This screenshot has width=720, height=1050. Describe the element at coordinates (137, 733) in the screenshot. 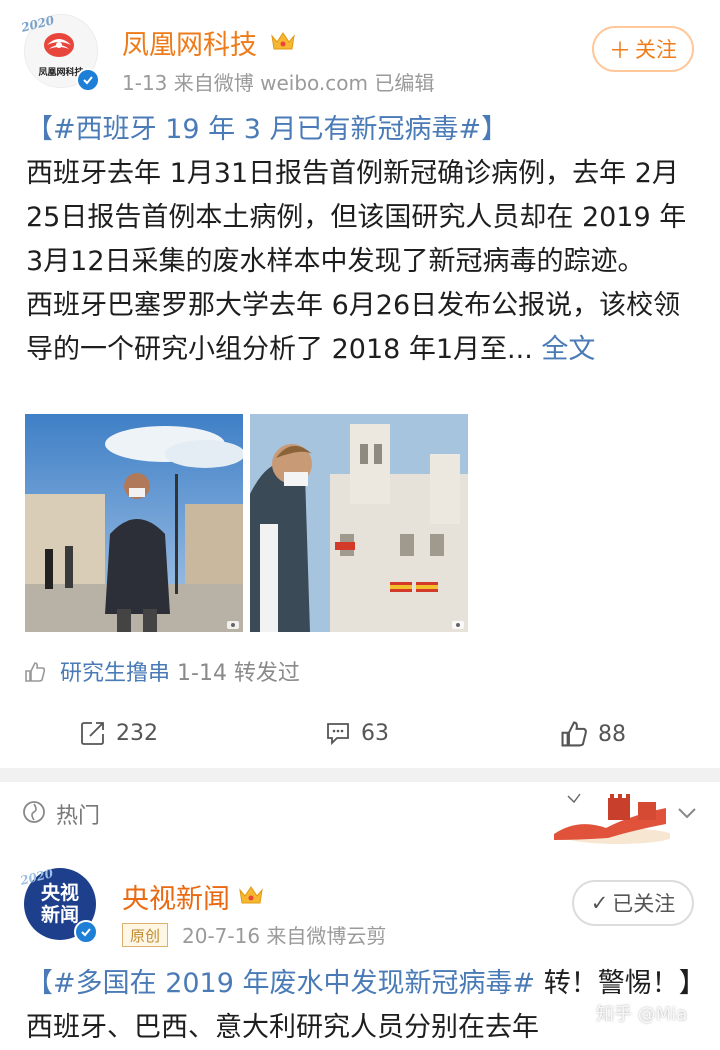

I see `repost-count: 232` at that location.